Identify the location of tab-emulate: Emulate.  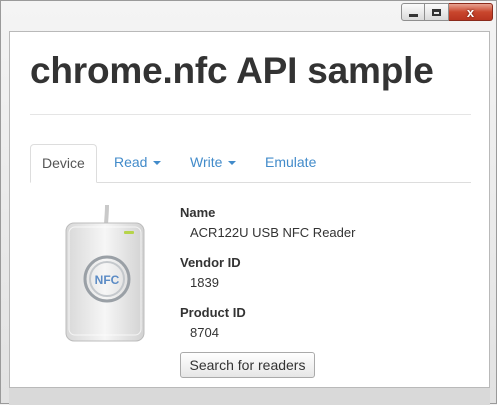
(290, 163).